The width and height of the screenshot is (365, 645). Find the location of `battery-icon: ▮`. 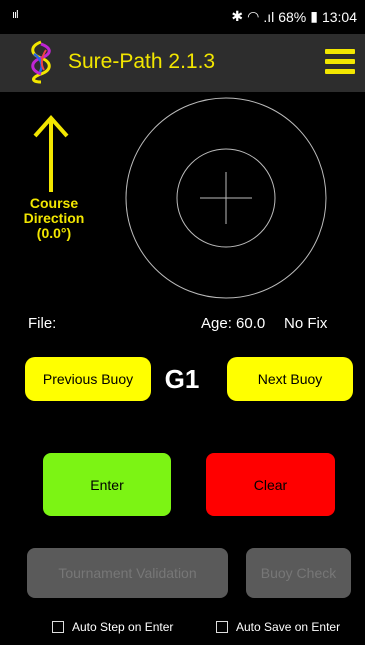

battery-icon: ▮ is located at coordinates (314, 16).